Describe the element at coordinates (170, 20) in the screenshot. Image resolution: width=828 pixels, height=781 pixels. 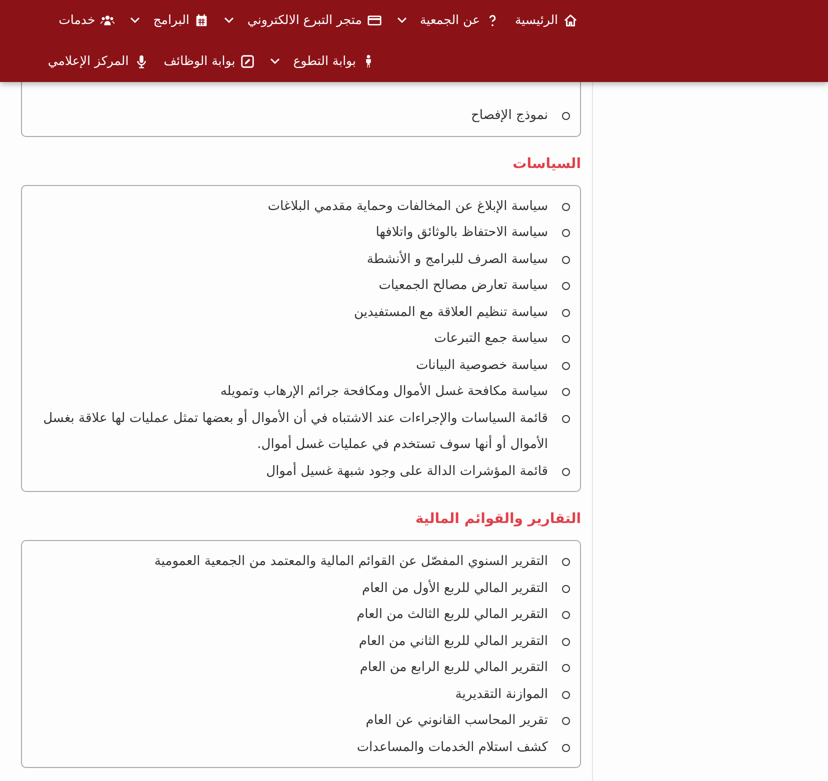
I see `nav-link: البرامج` at that location.